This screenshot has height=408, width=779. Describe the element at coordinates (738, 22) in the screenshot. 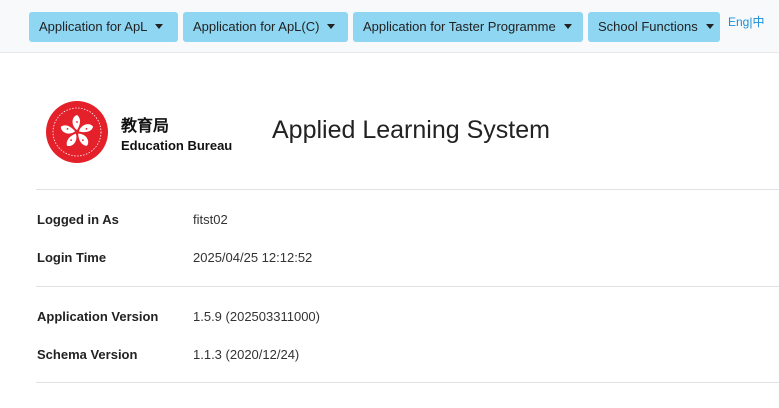

I see `language-english-link: Eng` at that location.